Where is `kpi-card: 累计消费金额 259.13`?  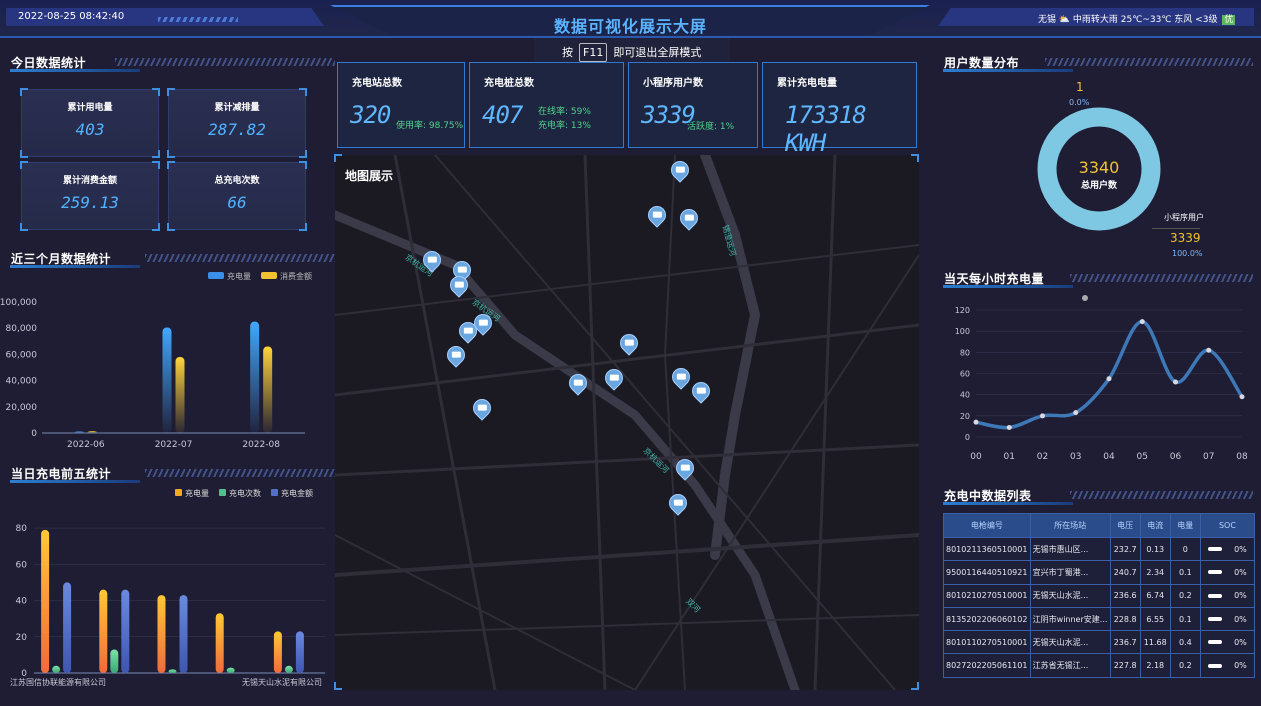 kpi-card: 累计消费金额 259.13 is located at coordinates (90, 196).